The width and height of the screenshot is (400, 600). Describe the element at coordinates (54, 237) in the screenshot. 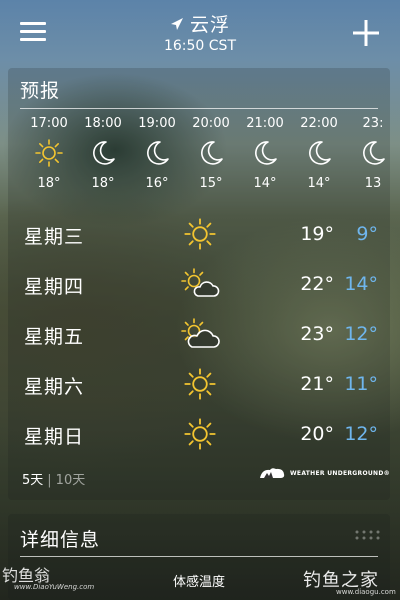

I see `day-name: 星期三` at that location.